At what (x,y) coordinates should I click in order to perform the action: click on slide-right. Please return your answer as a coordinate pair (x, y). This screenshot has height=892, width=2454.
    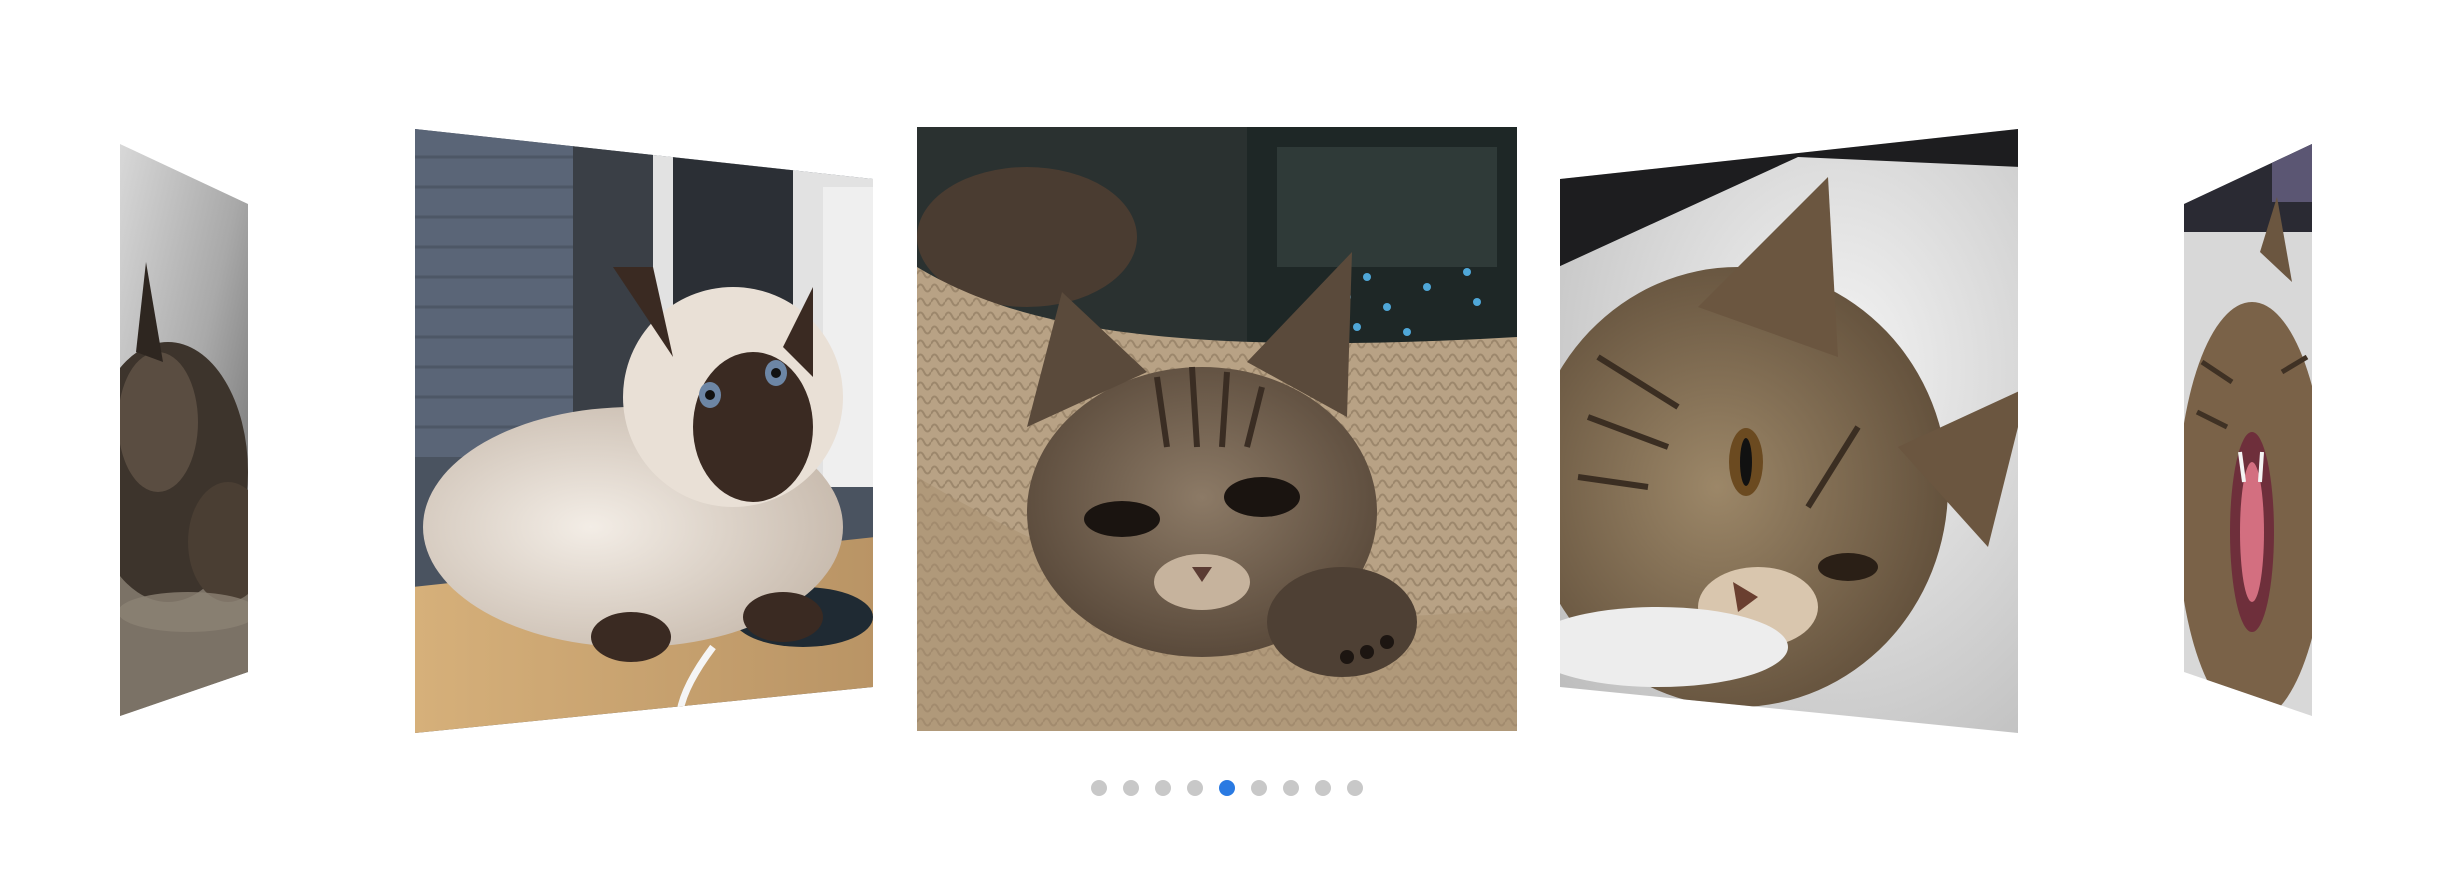
    Looking at the image, I should click on (1789, 431).